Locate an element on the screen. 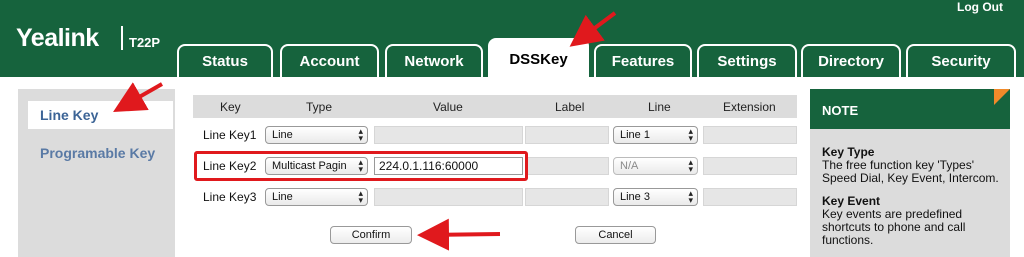 The width and height of the screenshot is (1024, 257). note-title: NOTE is located at coordinates (840, 110).